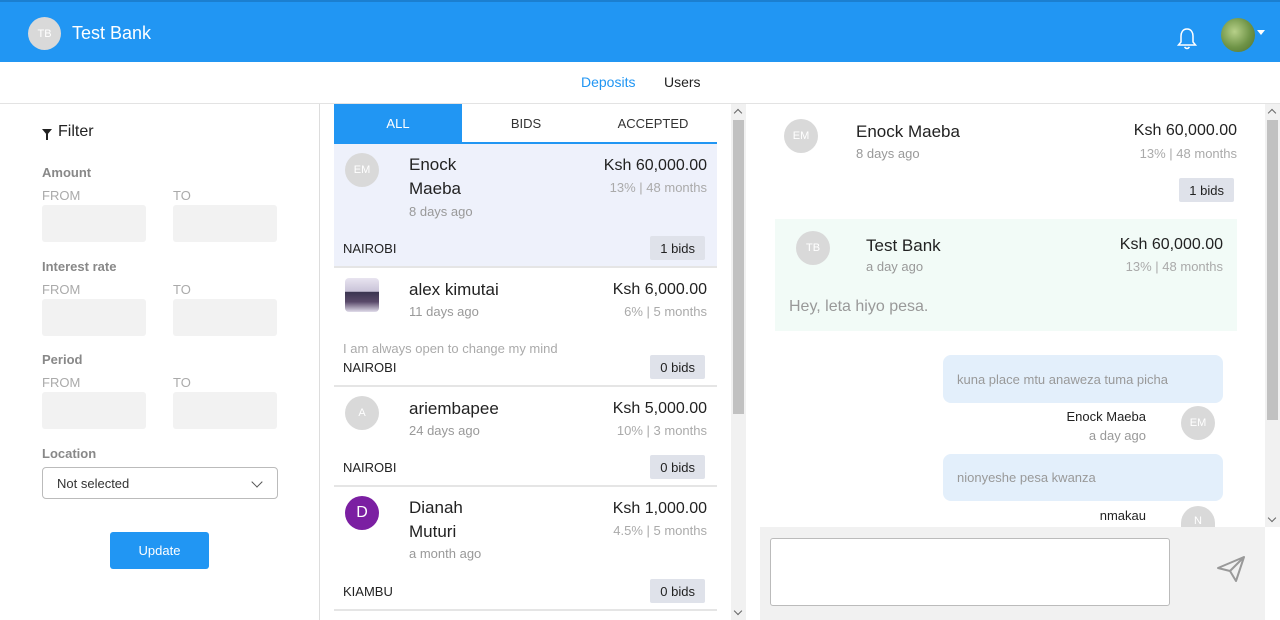 The width and height of the screenshot is (1280, 620). What do you see at coordinates (79, 266) in the screenshot?
I see `interest-label: Interest rate` at bounding box center [79, 266].